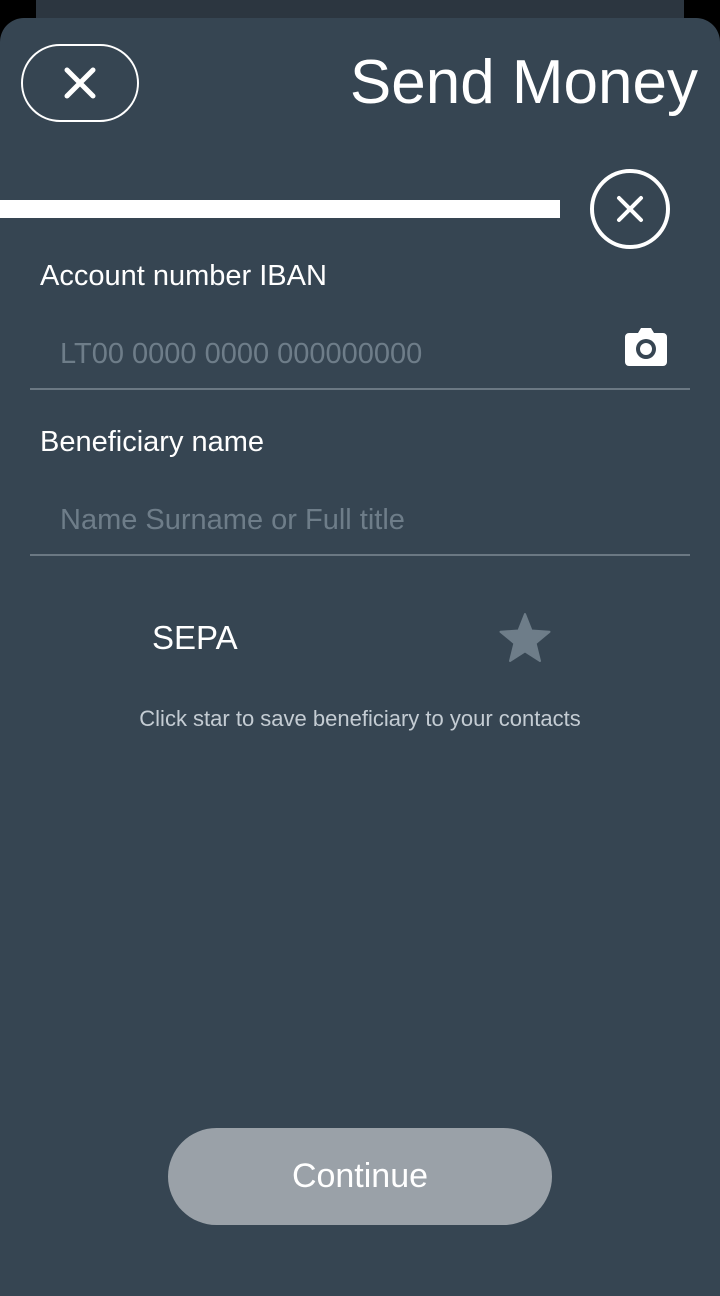  What do you see at coordinates (360, 521) in the screenshot?
I see `beneficiary-name-input` at bounding box center [360, 521].